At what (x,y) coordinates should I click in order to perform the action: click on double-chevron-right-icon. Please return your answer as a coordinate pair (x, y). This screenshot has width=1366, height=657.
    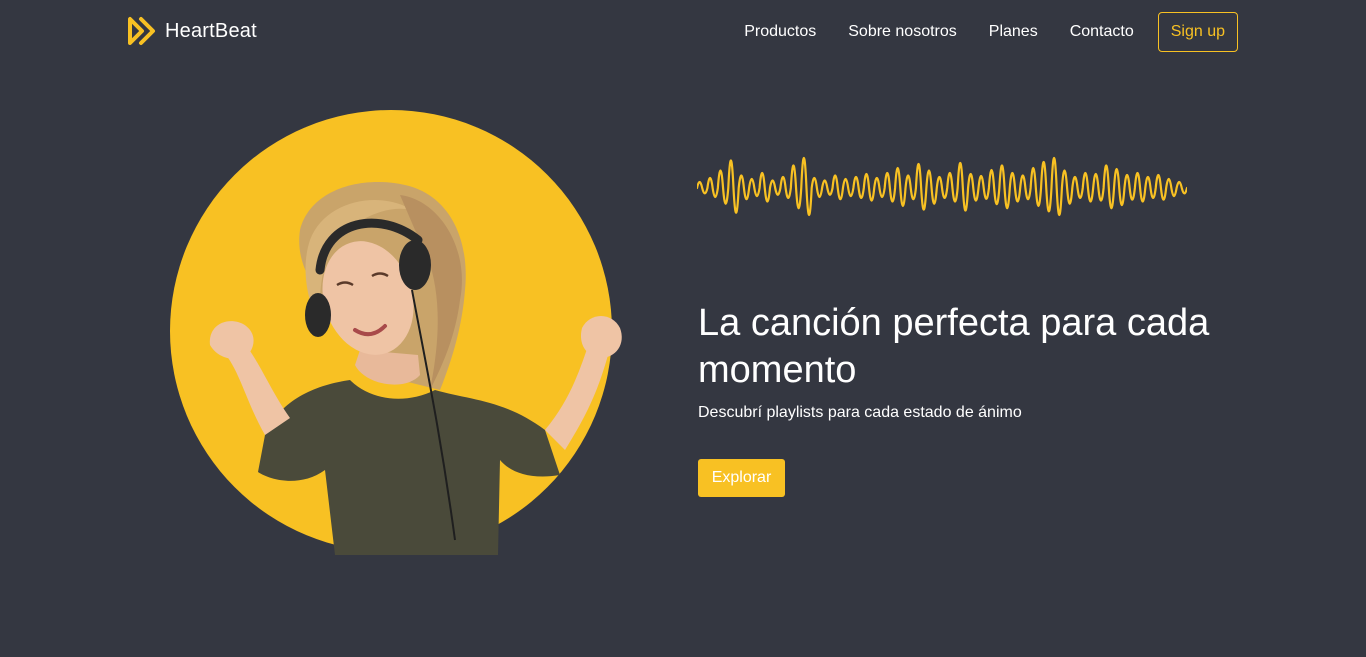
    Looking at the image, I should click on (141, 31).